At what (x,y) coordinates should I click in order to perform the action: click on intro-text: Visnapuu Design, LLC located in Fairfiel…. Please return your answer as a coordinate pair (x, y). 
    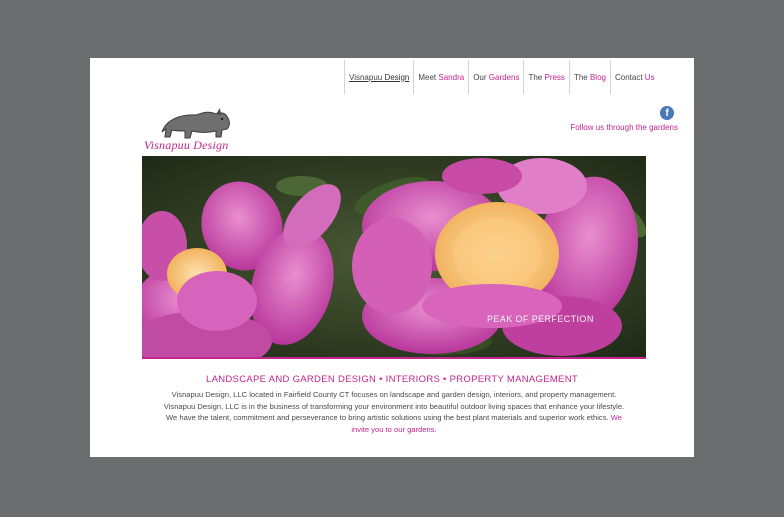
    Looking at the image, I should click on (394, 406).